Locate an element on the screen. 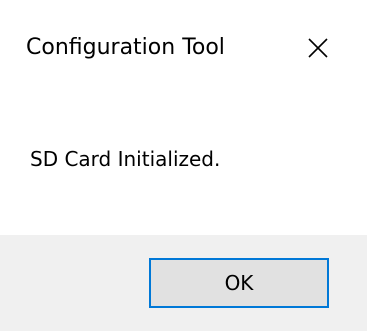 Image resolution: width=367 pixels, height=331 pixels. close-button is located at coordinates (318, 48).